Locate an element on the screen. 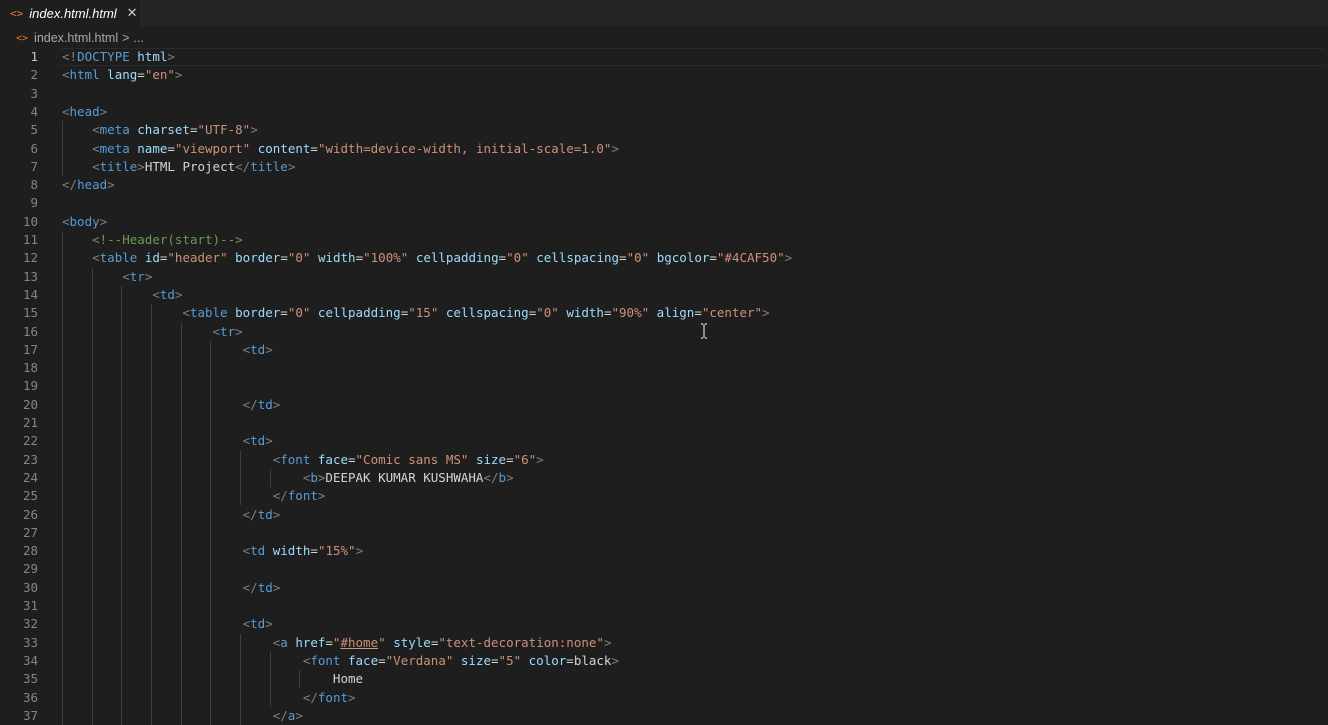 The image size is (1328, 725). code-line: 29 is located at coordinates (664, 569).